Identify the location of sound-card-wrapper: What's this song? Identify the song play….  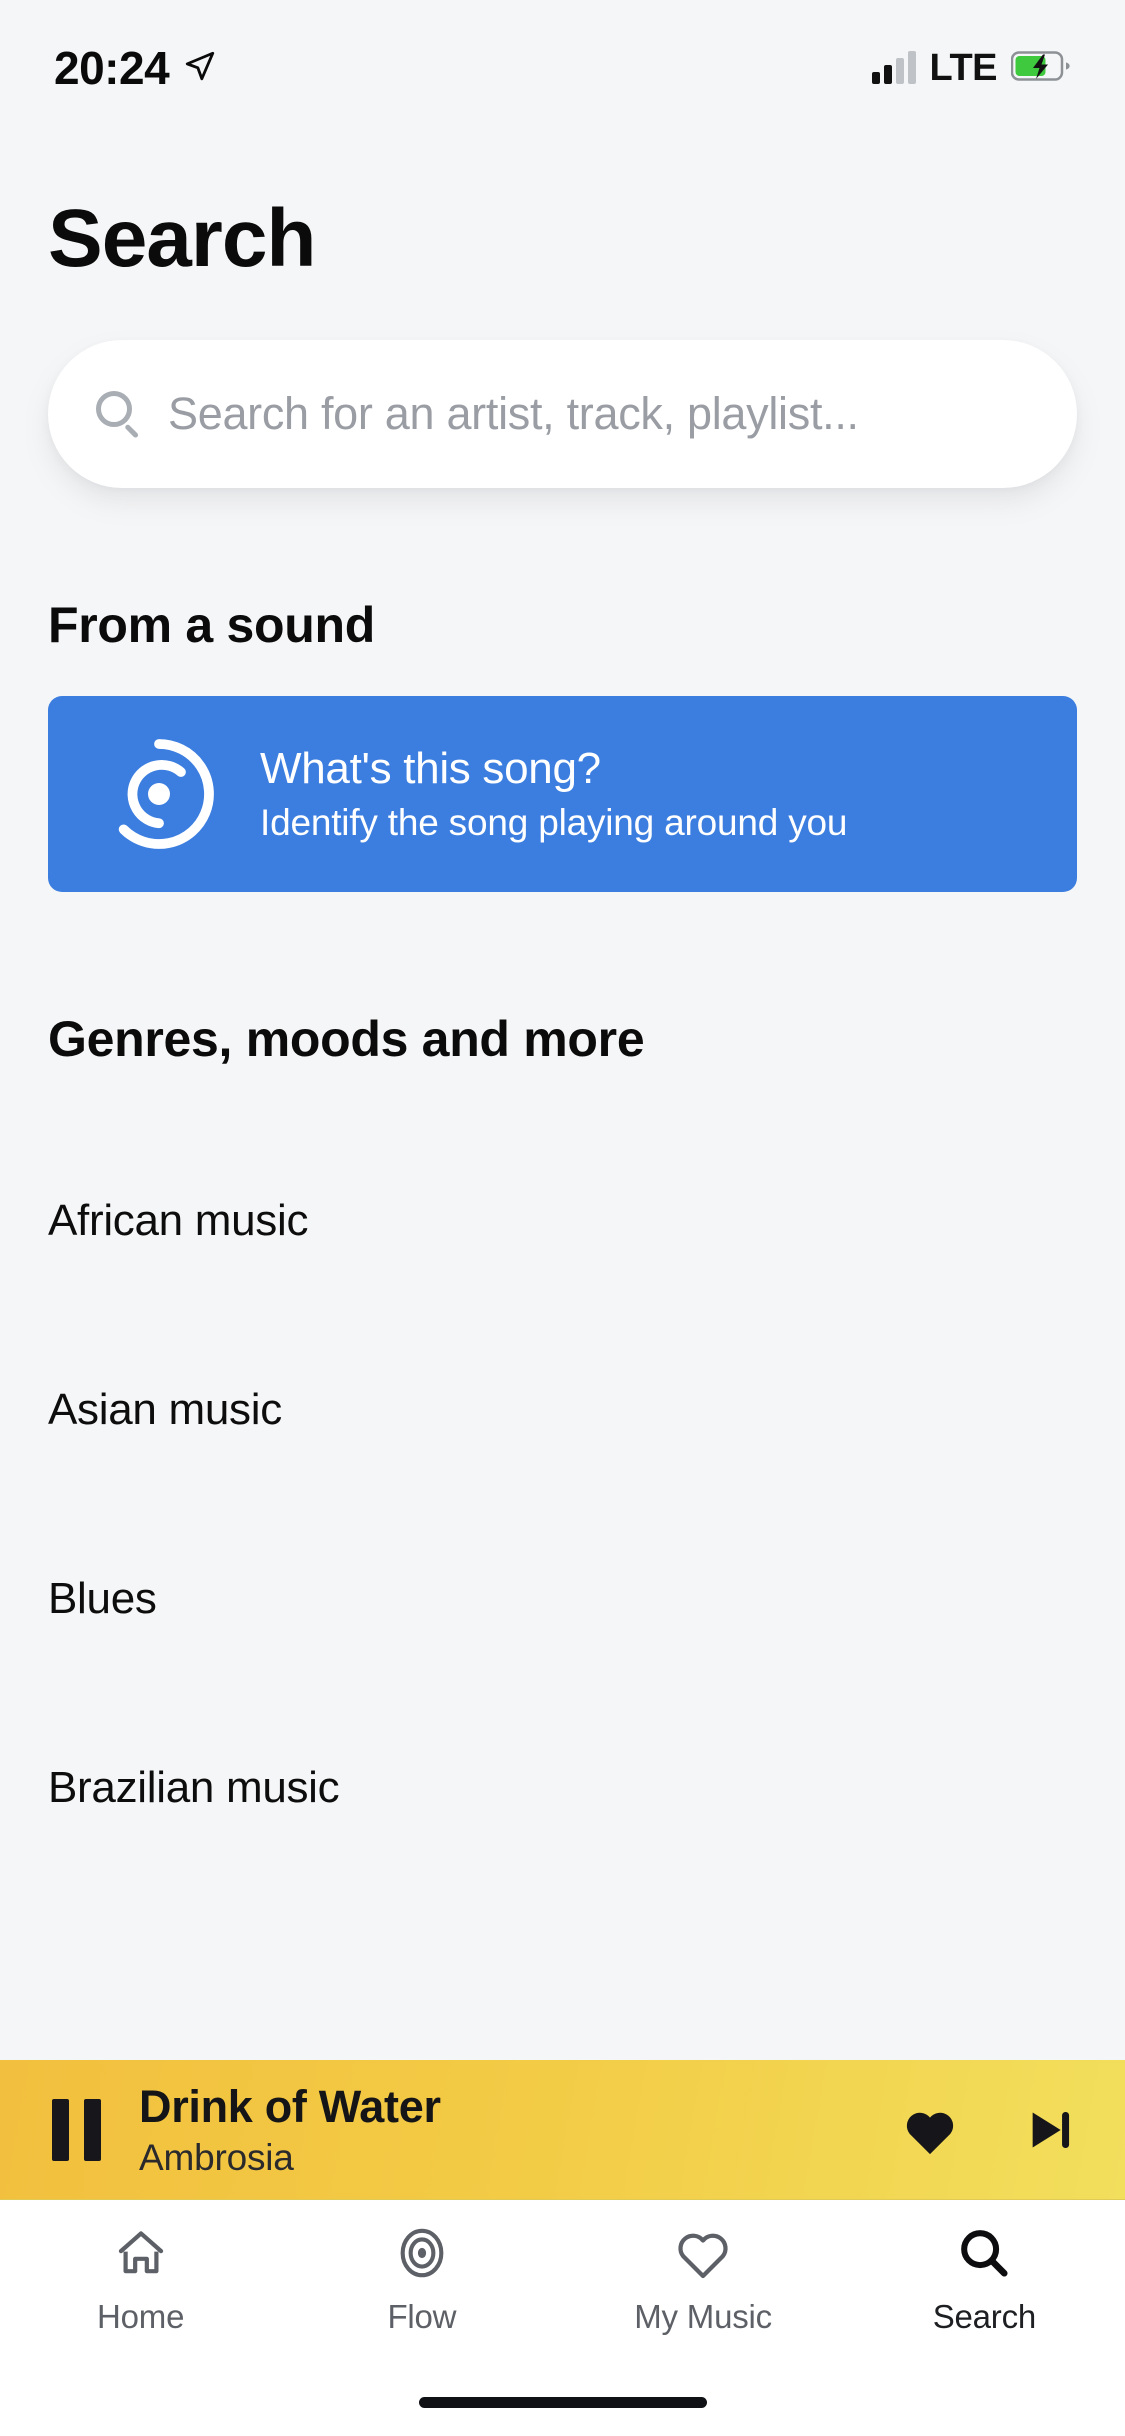
(562, 773).